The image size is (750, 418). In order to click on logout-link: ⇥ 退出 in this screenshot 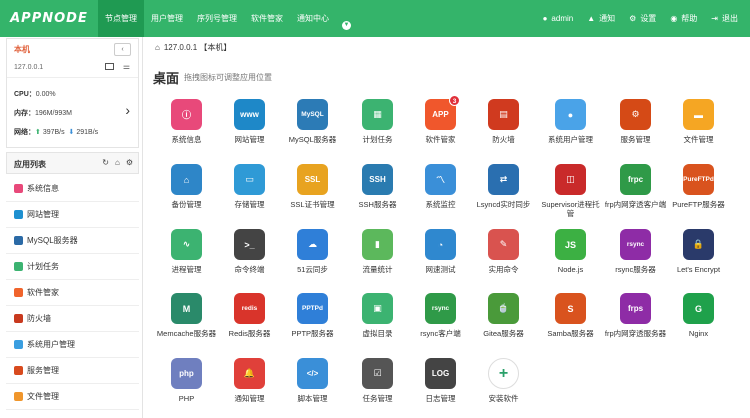, I will do `click(724, 18)`.